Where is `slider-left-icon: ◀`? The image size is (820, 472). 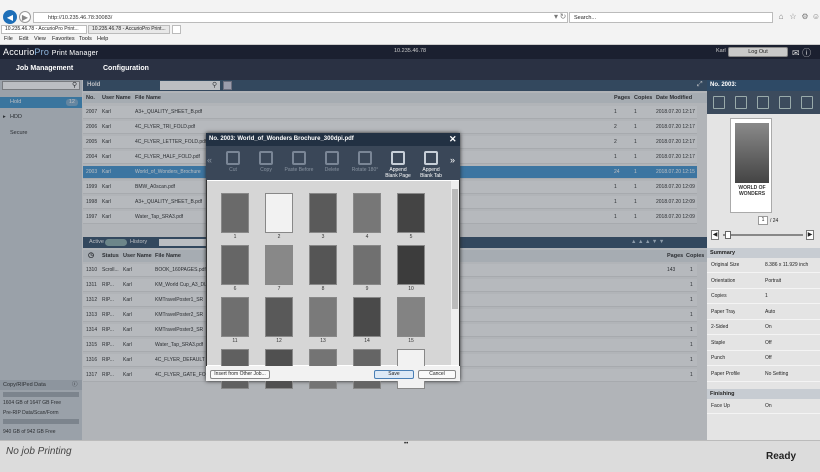
slider-left-icon: ◀ is located at coordinates (715, 235).